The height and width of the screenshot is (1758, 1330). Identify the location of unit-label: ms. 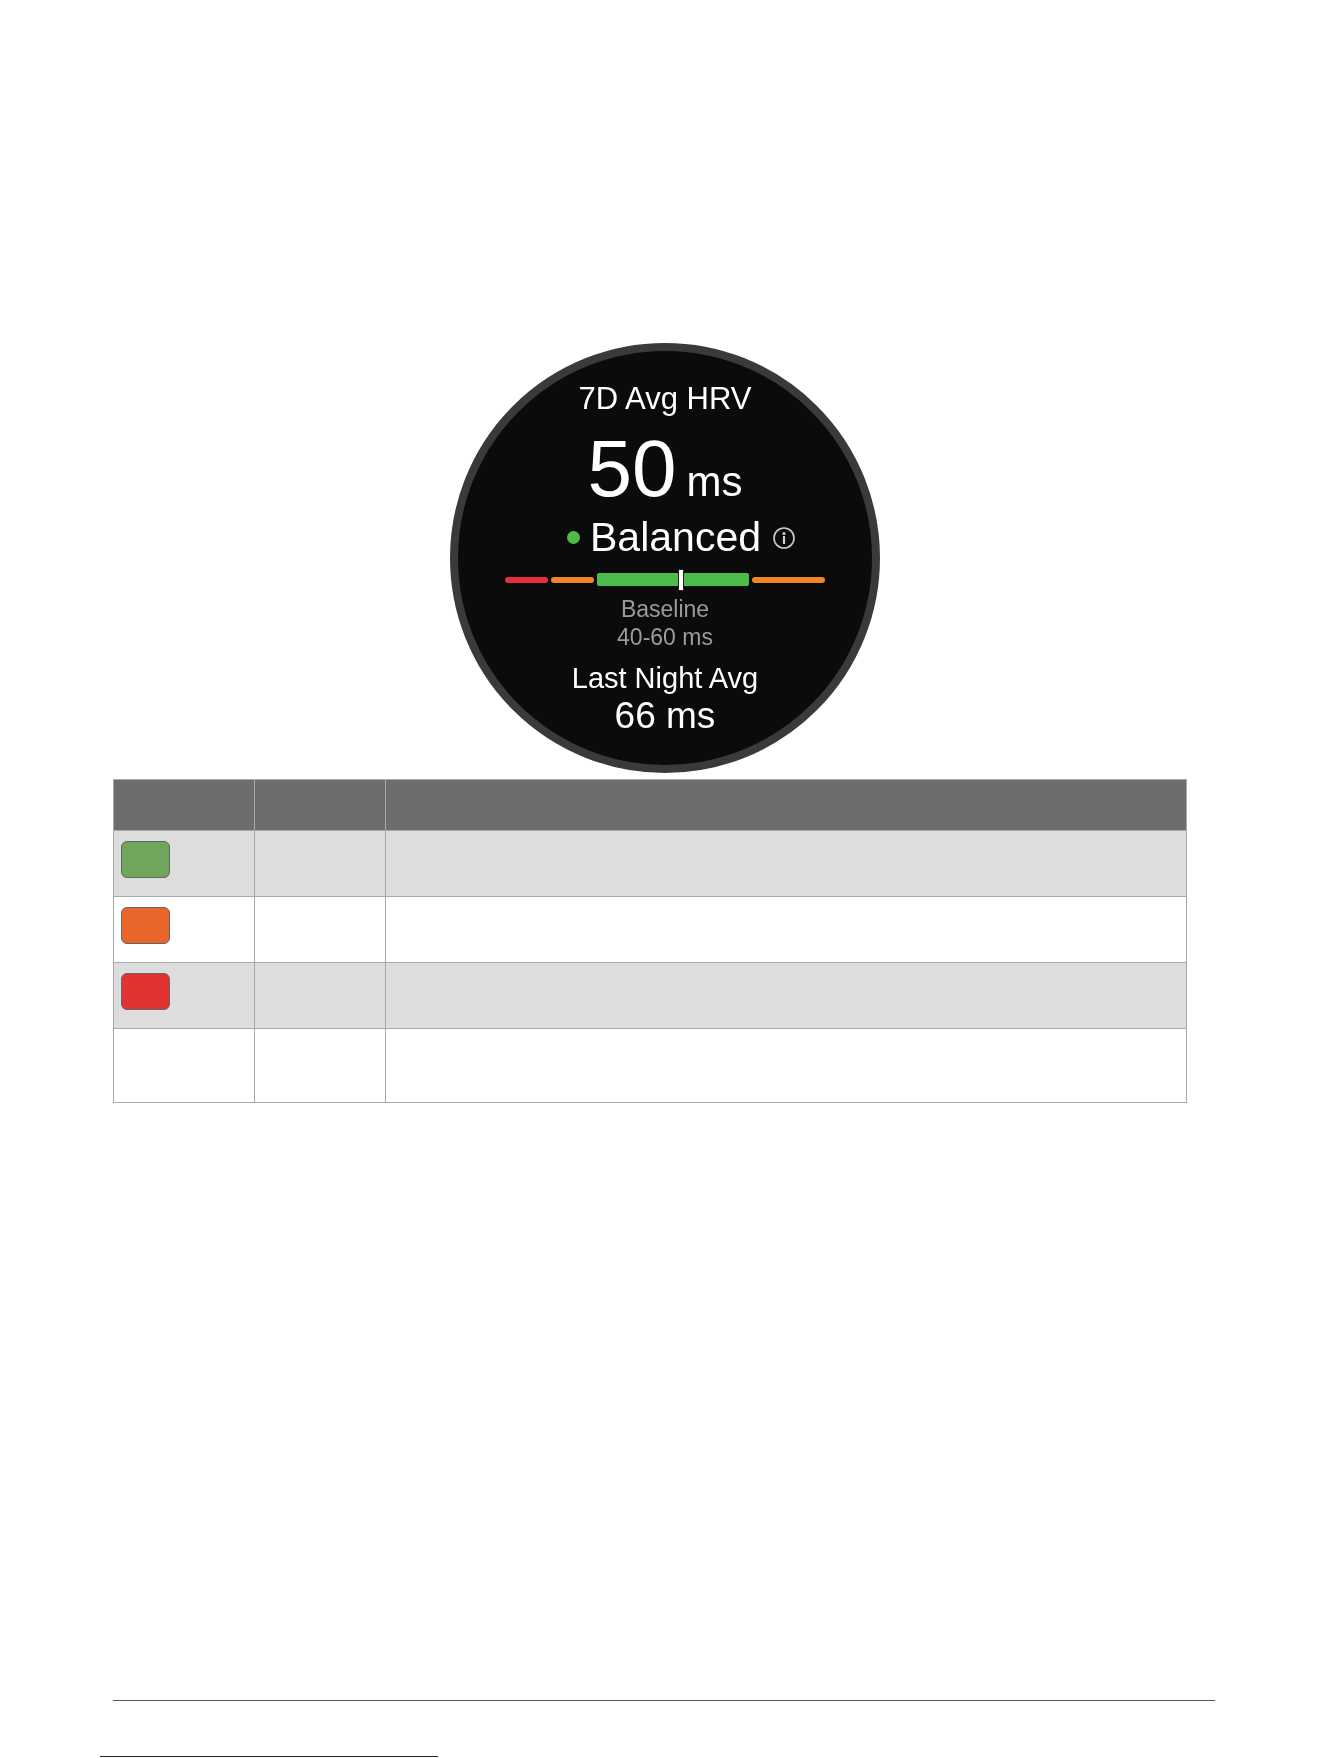
(714, 482).